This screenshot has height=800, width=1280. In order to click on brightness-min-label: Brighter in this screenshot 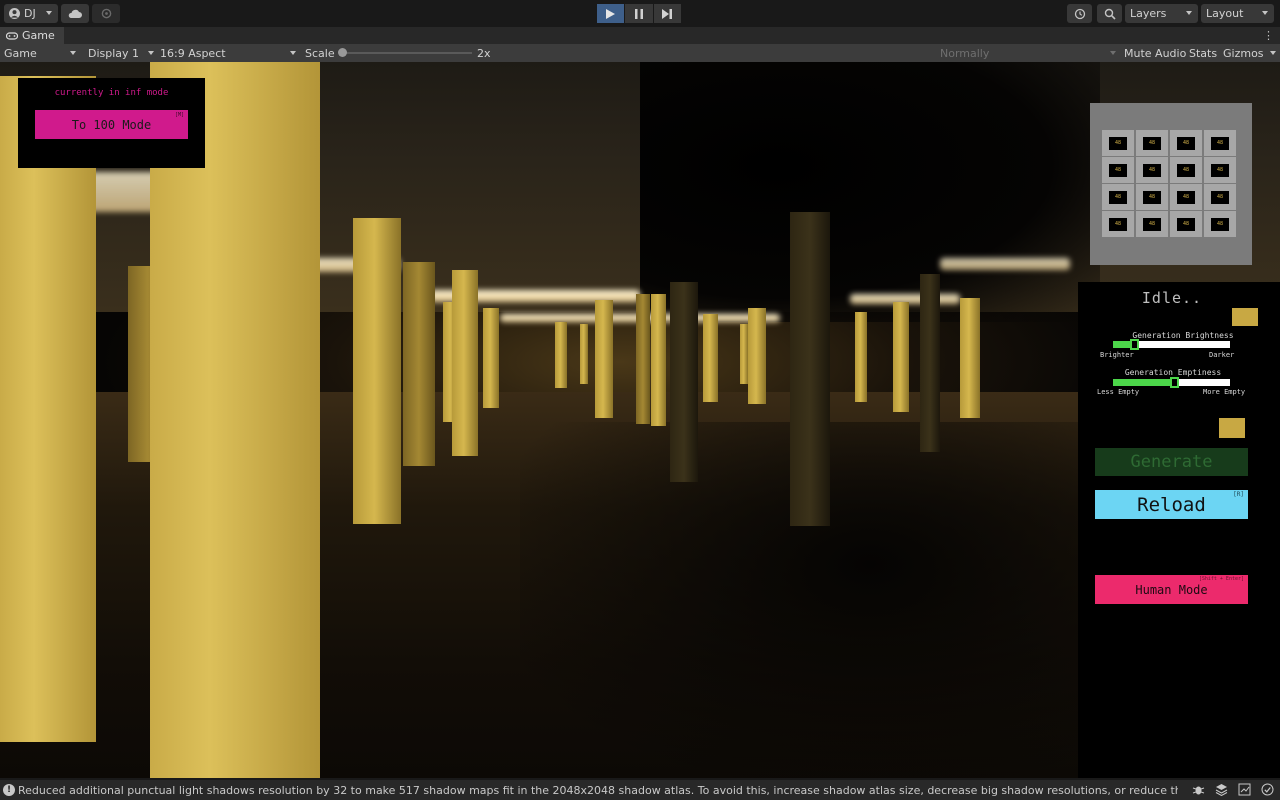, I will do `click(1117, 355)`.